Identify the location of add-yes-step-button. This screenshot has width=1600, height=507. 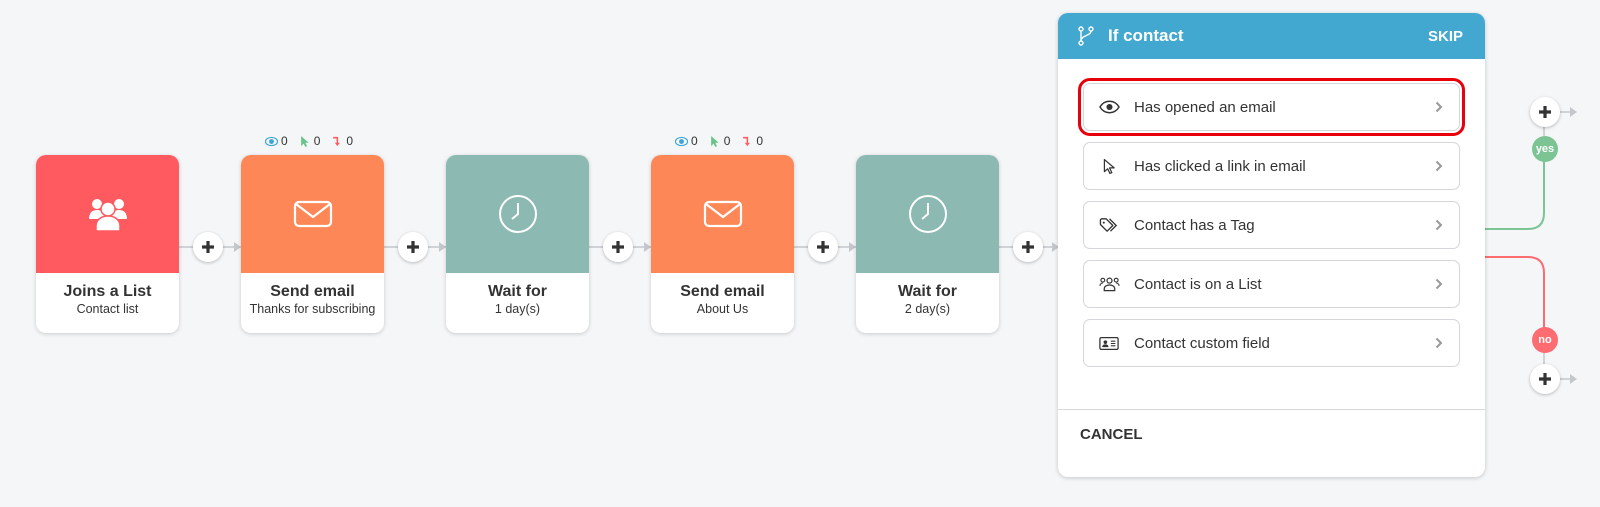
(1545, 112).